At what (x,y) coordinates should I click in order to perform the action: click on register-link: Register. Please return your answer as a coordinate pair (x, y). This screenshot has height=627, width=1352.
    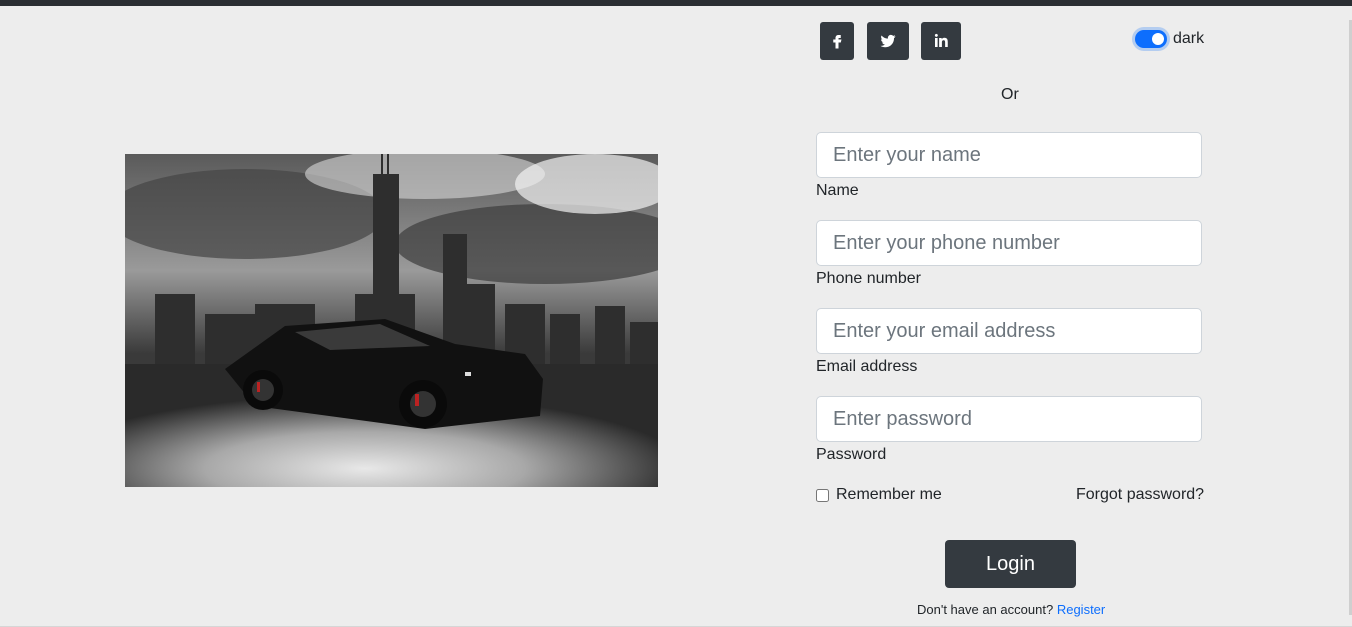
    Looking at the image, I should click on (1081, 609).